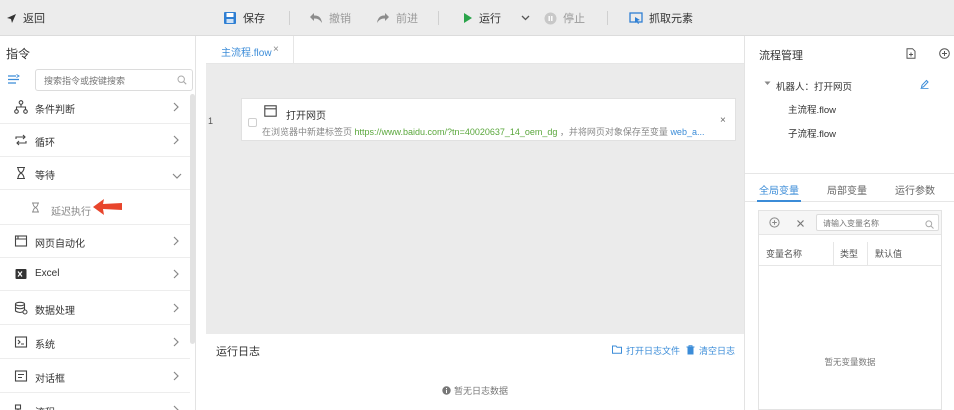 The width and height of the screenshot is (954, 410). I want to click on trash-icon, so click(690, 350).